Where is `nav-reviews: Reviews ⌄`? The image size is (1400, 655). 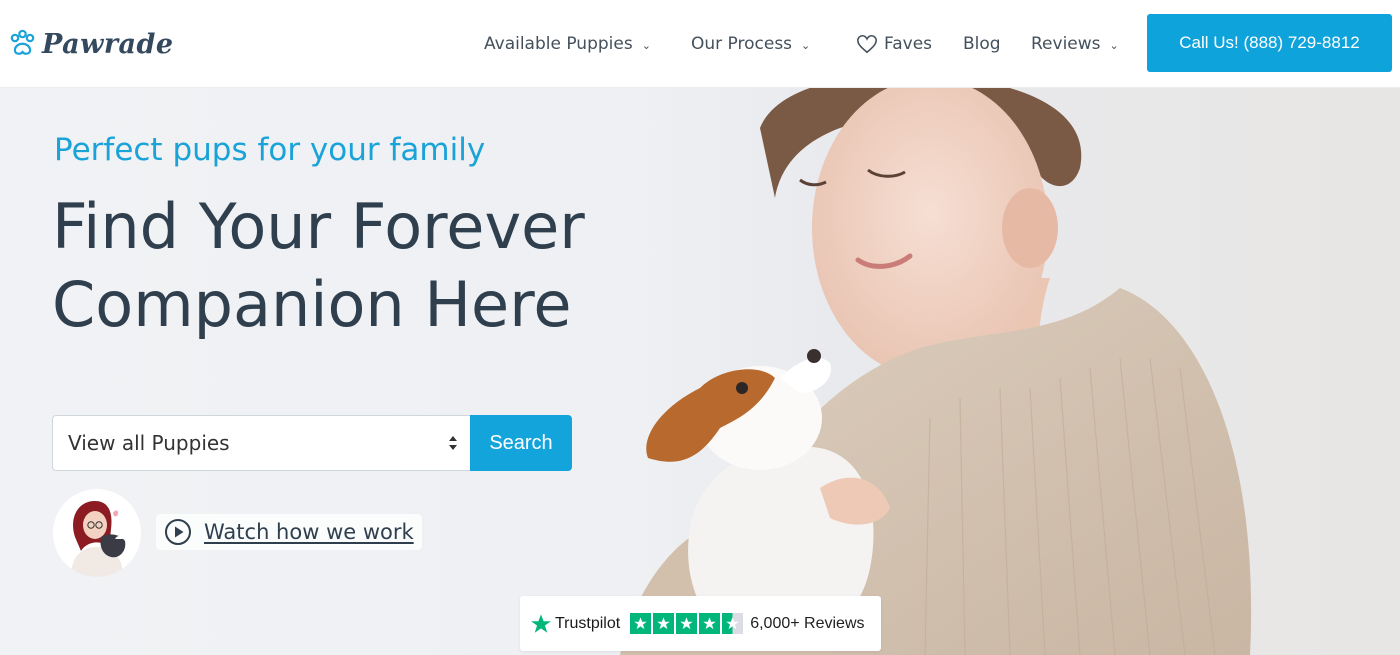
nav-reviews: Reviews ⌄ is located at coordinates (1075, 44).